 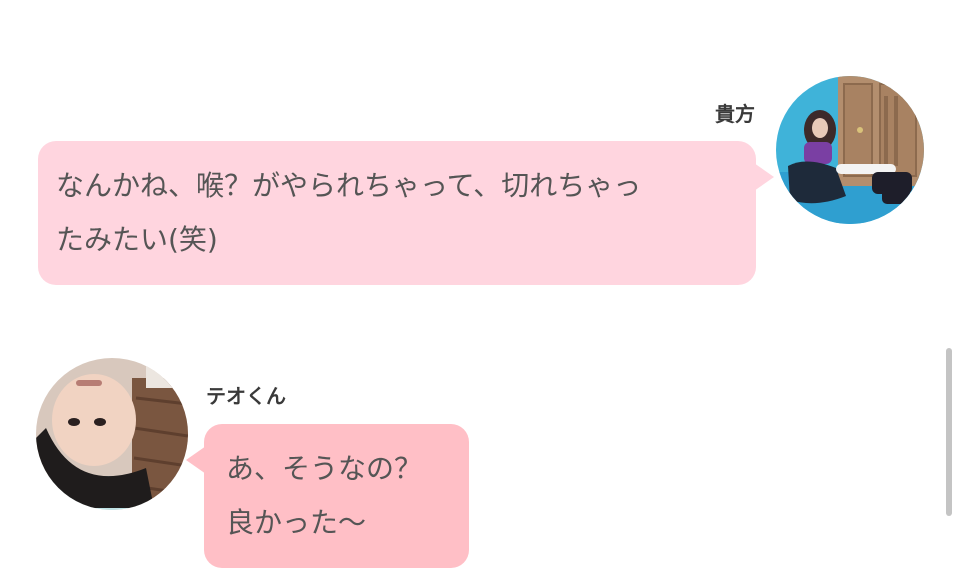 I want to click on sender-name: 貴方, so click(x=735, y=114).